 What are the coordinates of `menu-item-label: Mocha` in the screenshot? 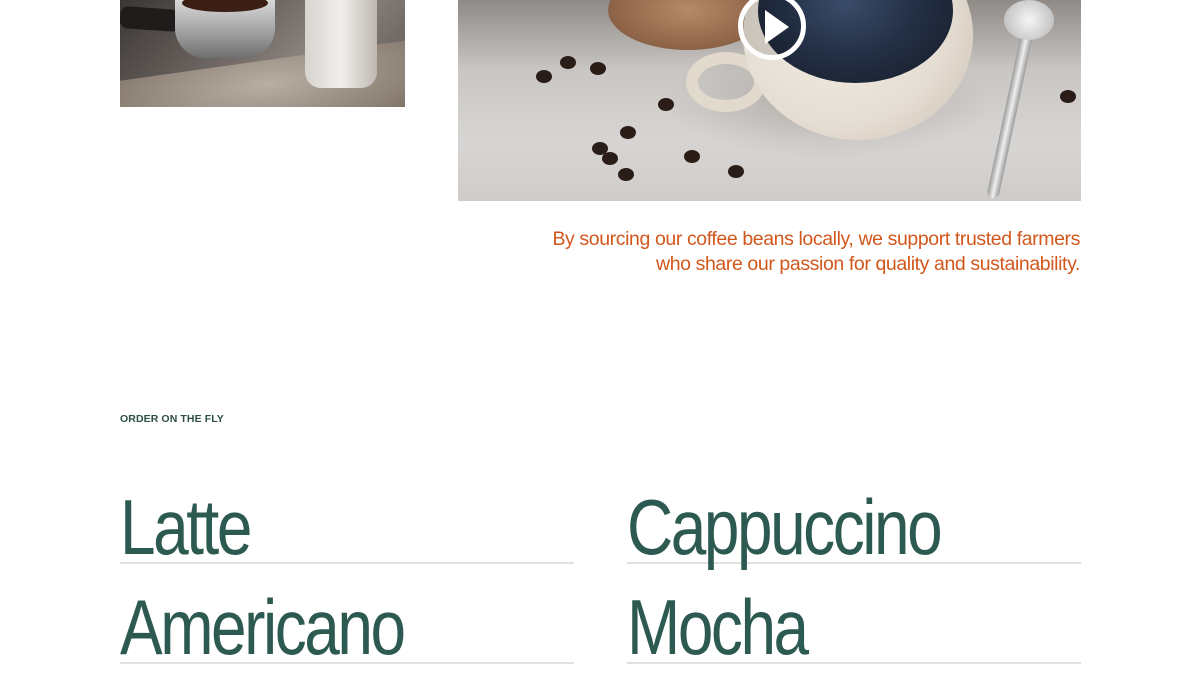 It's located at (718, 627).